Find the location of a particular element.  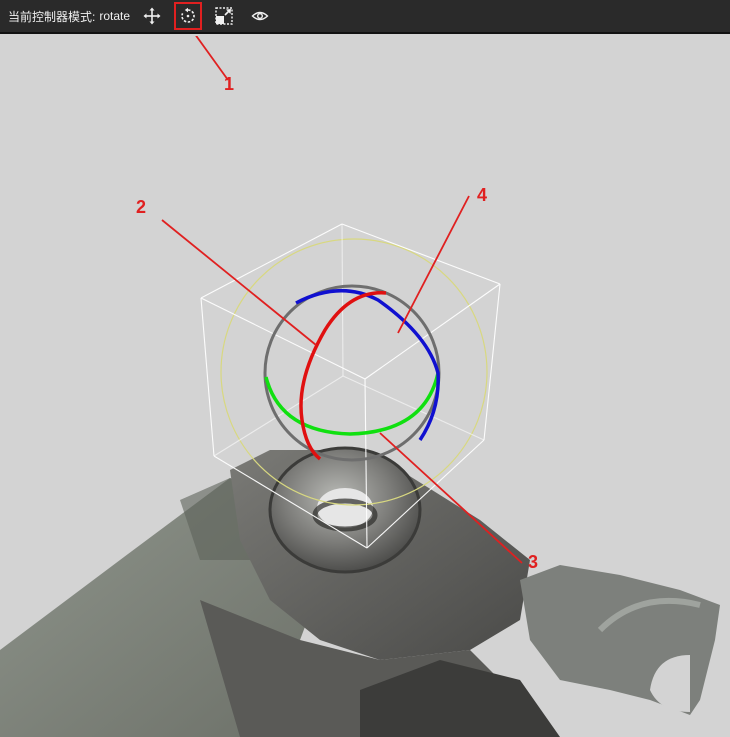

eye-icon is located at coordinates (260, 16).